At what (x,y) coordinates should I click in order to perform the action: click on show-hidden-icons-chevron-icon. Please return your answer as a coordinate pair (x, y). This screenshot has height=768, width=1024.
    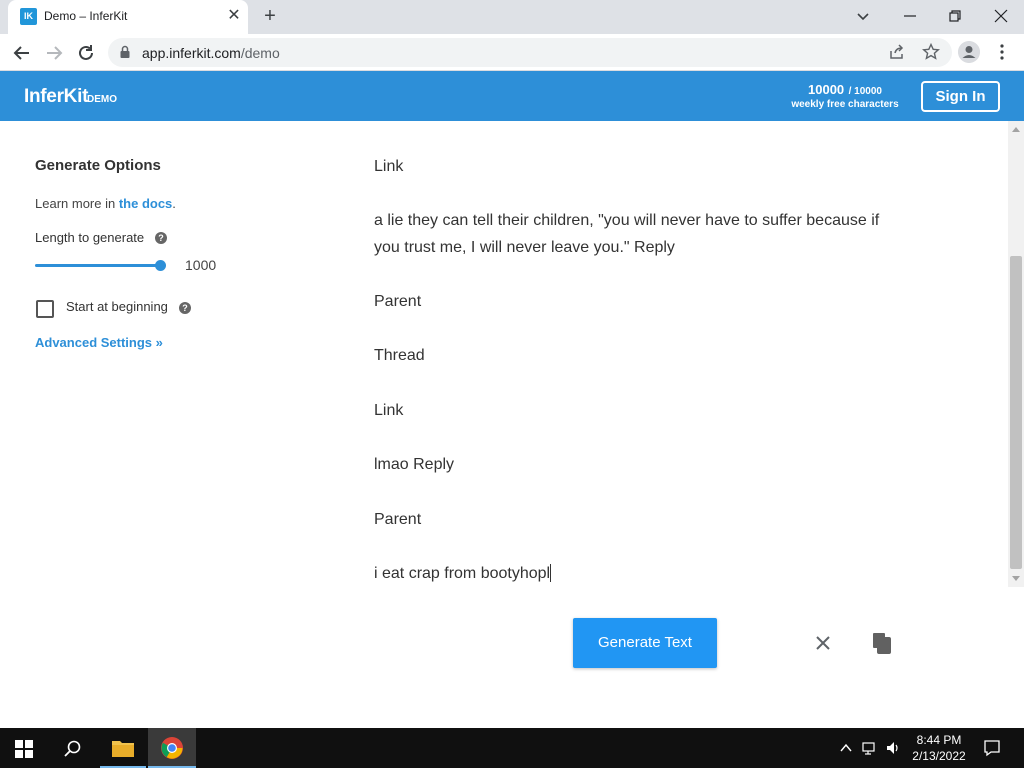
    Looking at the image, I should click on (846, 748).